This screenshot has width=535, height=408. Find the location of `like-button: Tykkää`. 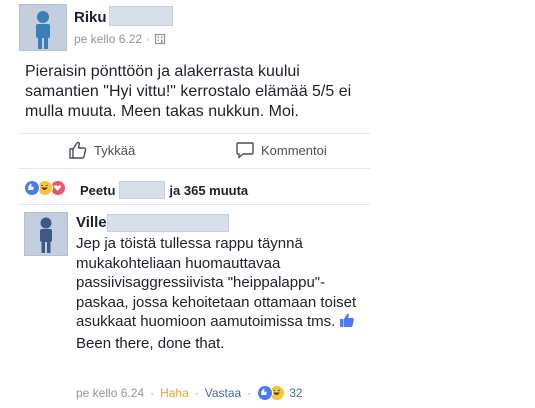

like-button: Tykkää is located at coordinates (101, 150).